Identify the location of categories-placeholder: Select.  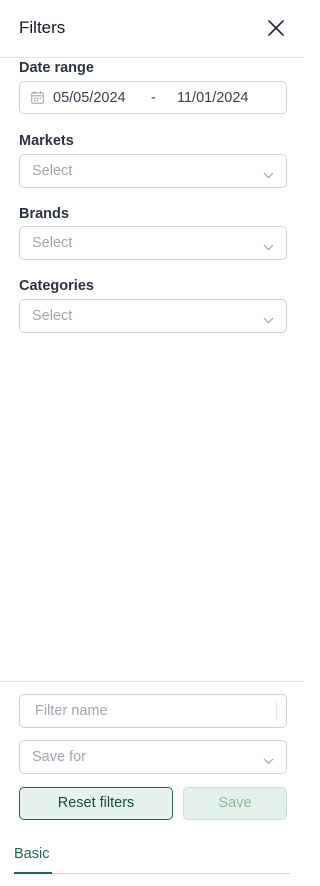
(52, 316).